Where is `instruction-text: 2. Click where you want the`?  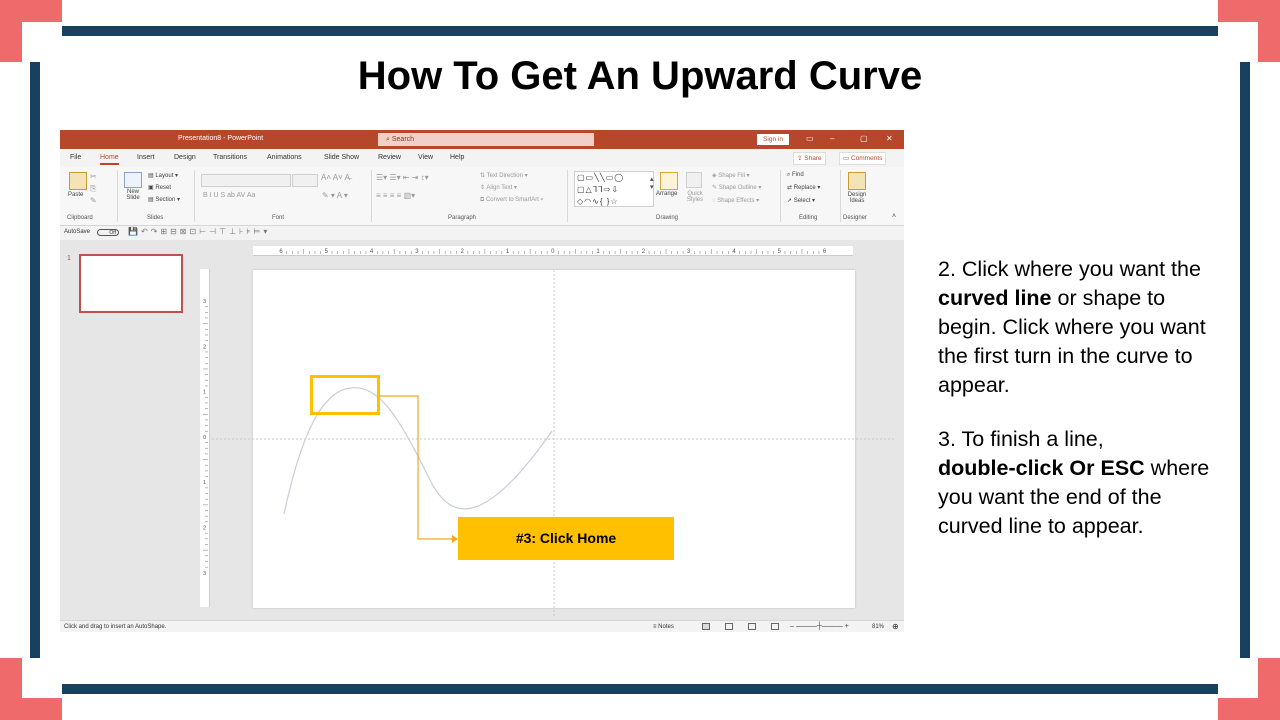
instruction-text: 2. Click where you want the is located at coordinates (1069, 269).